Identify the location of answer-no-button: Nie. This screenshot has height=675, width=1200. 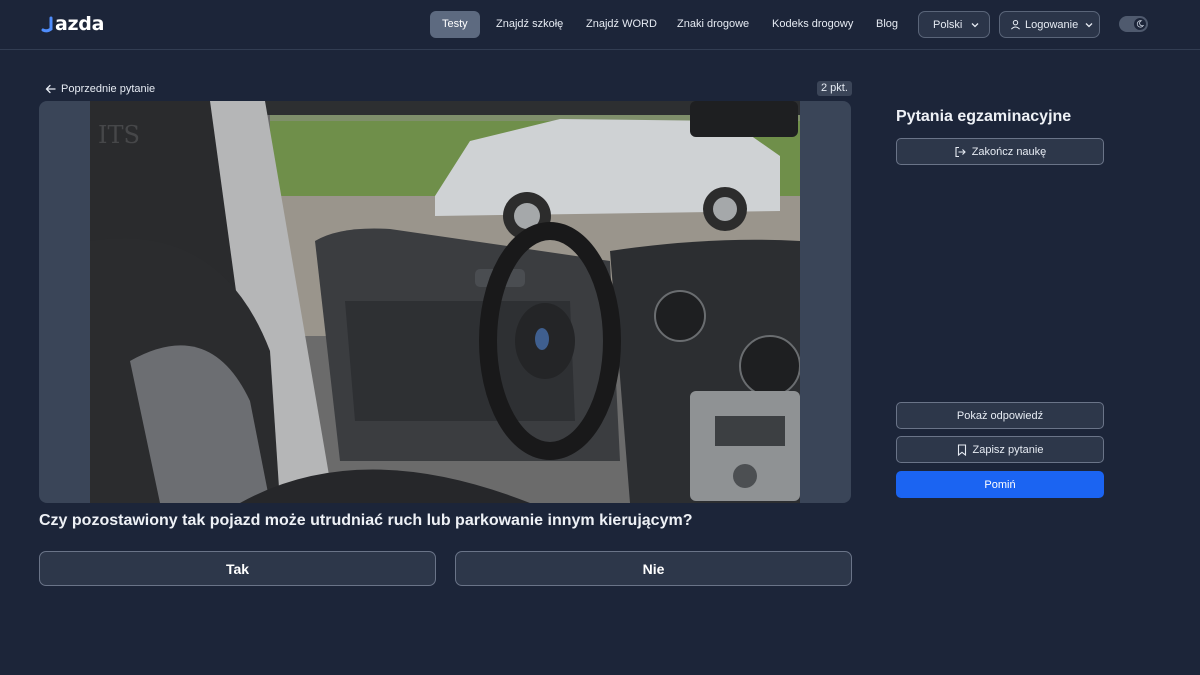
(653, 568).